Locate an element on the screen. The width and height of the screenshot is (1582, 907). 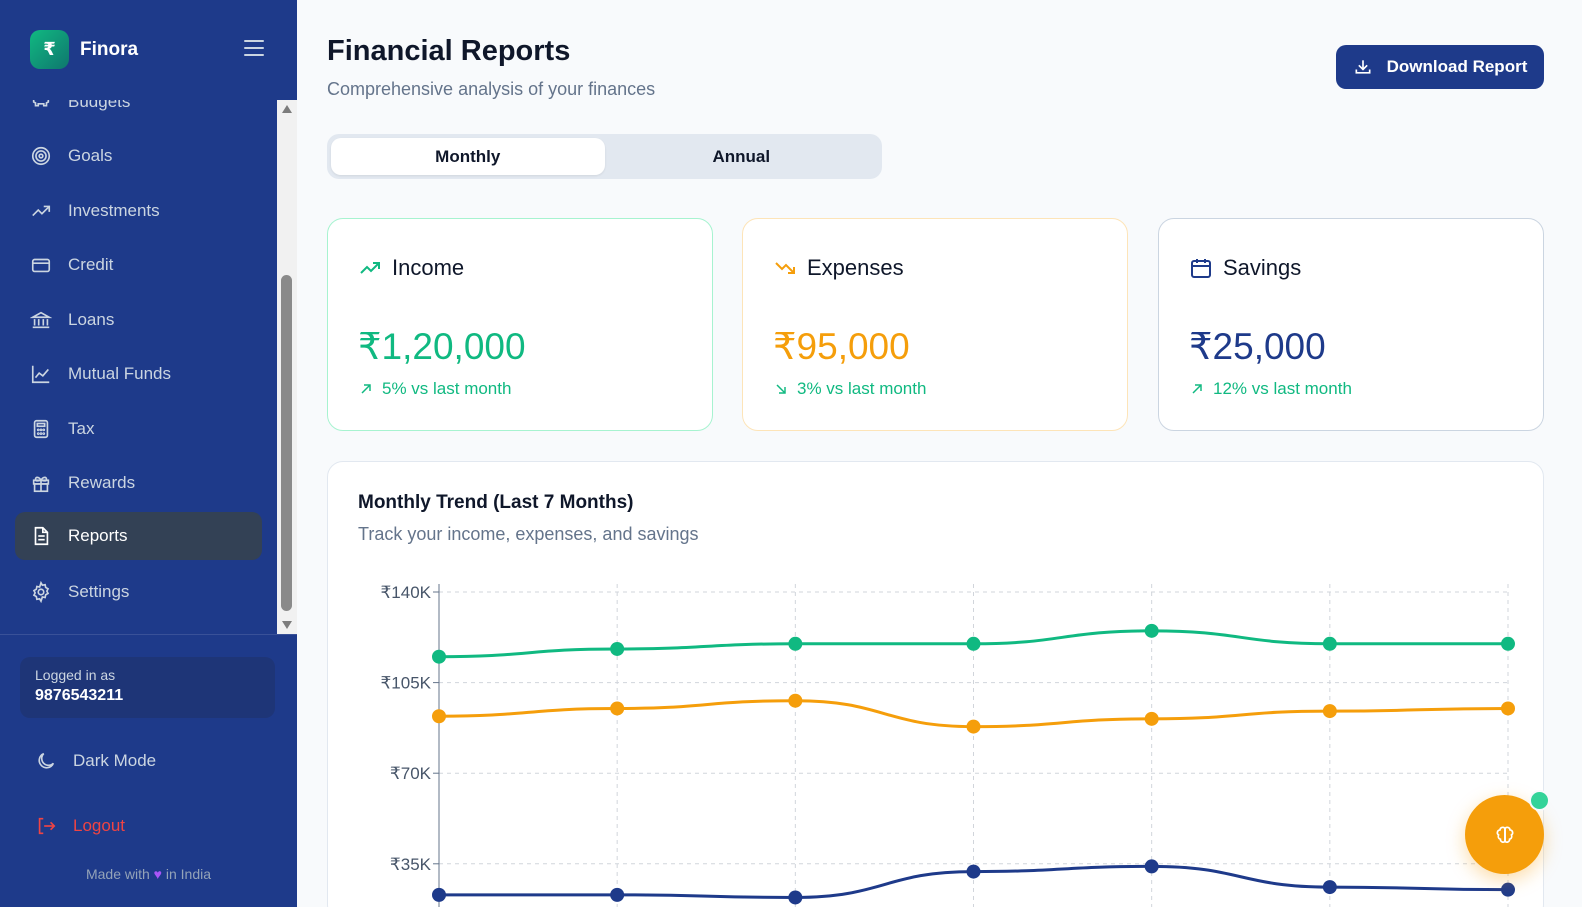
target-icon is located at coordinates (41, 156).